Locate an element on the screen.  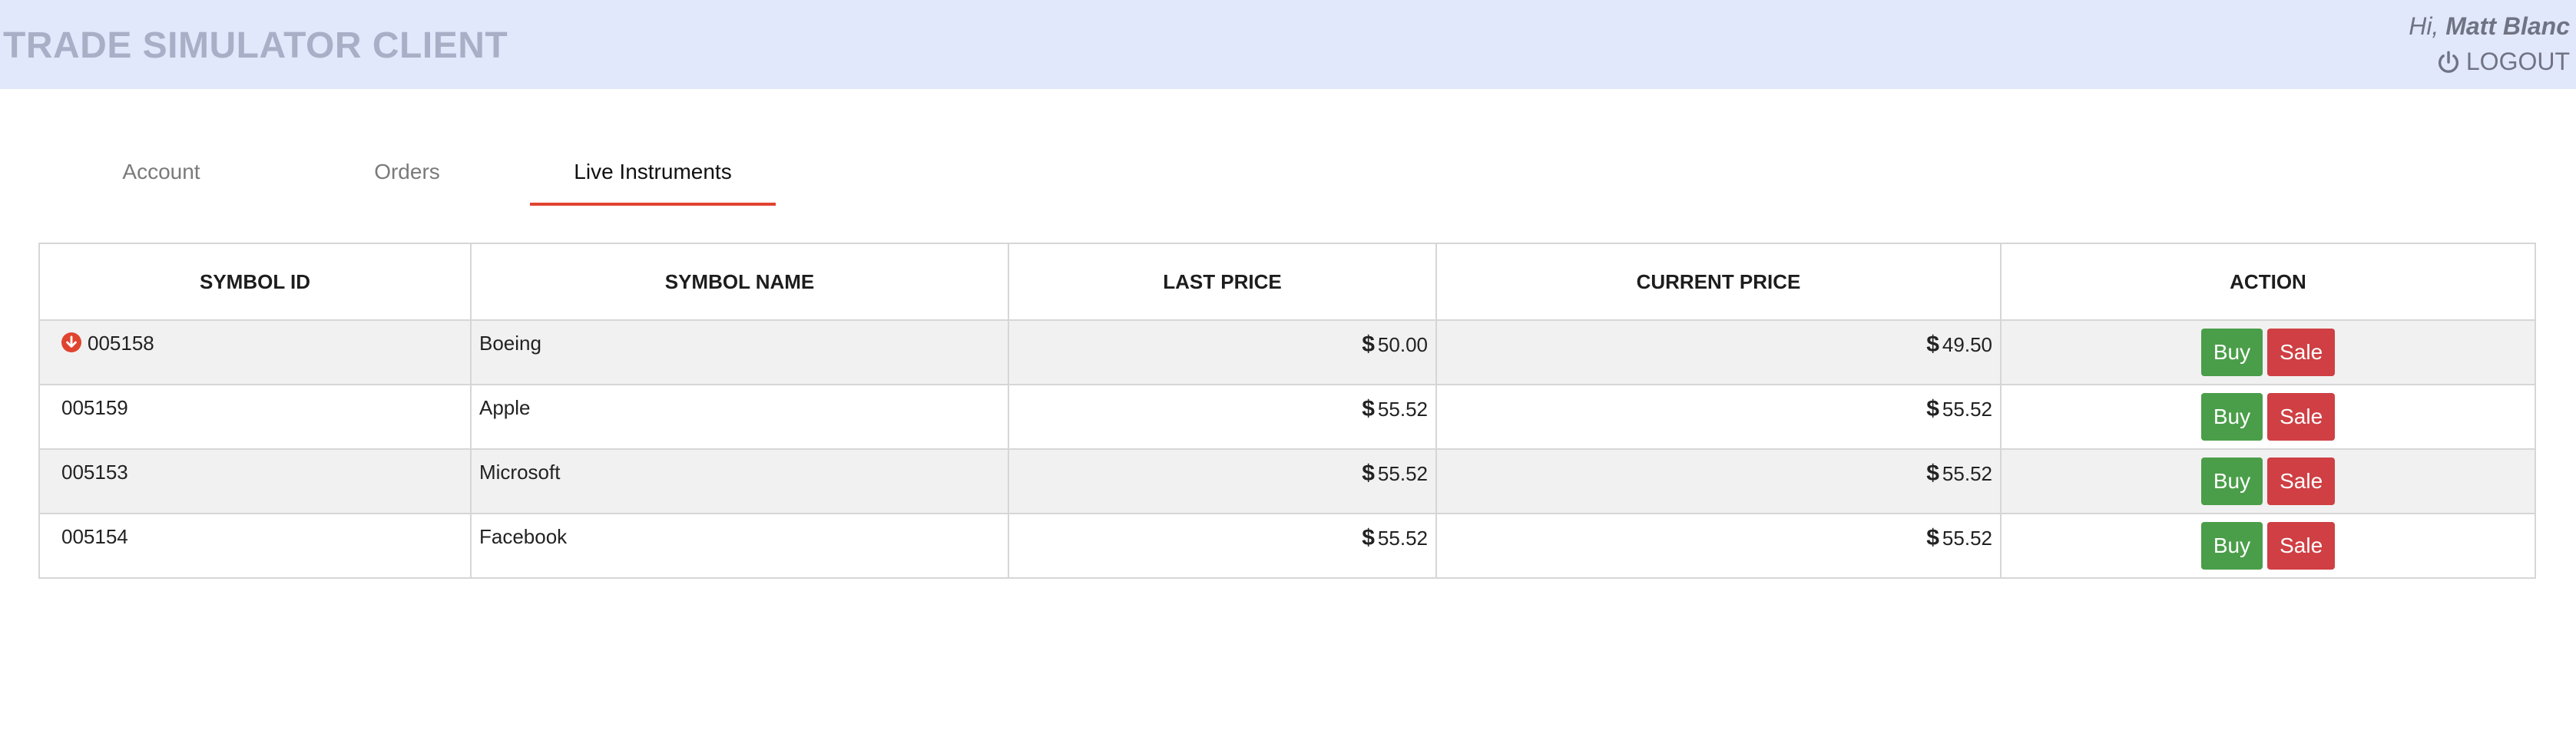
app-title: TRADE SIMULATOR CLIENT is located at coordinates (256, 45).